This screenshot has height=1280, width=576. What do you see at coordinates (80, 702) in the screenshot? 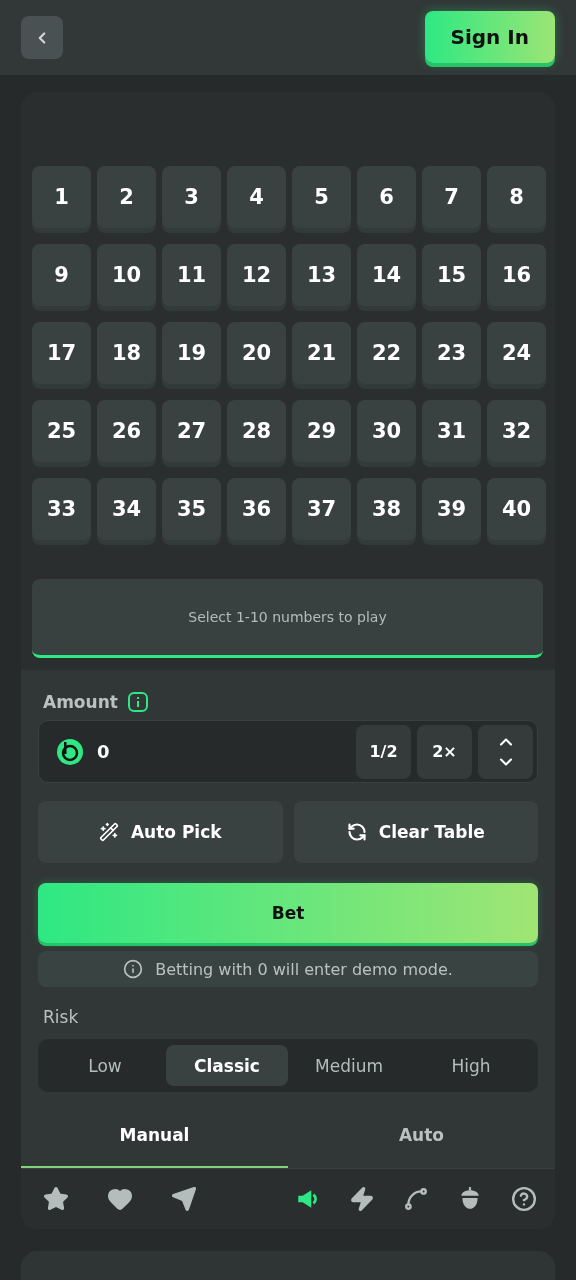
I see `amount-label: Amount` at bounding box center [80, 702].